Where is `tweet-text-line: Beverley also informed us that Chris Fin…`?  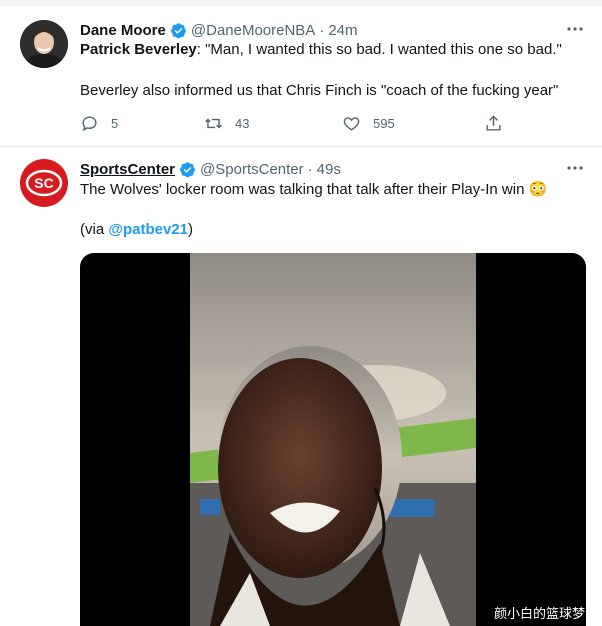
tweet-text-line: Beverley also informed us that Chris Fin… is located at coordinates (319, 90).